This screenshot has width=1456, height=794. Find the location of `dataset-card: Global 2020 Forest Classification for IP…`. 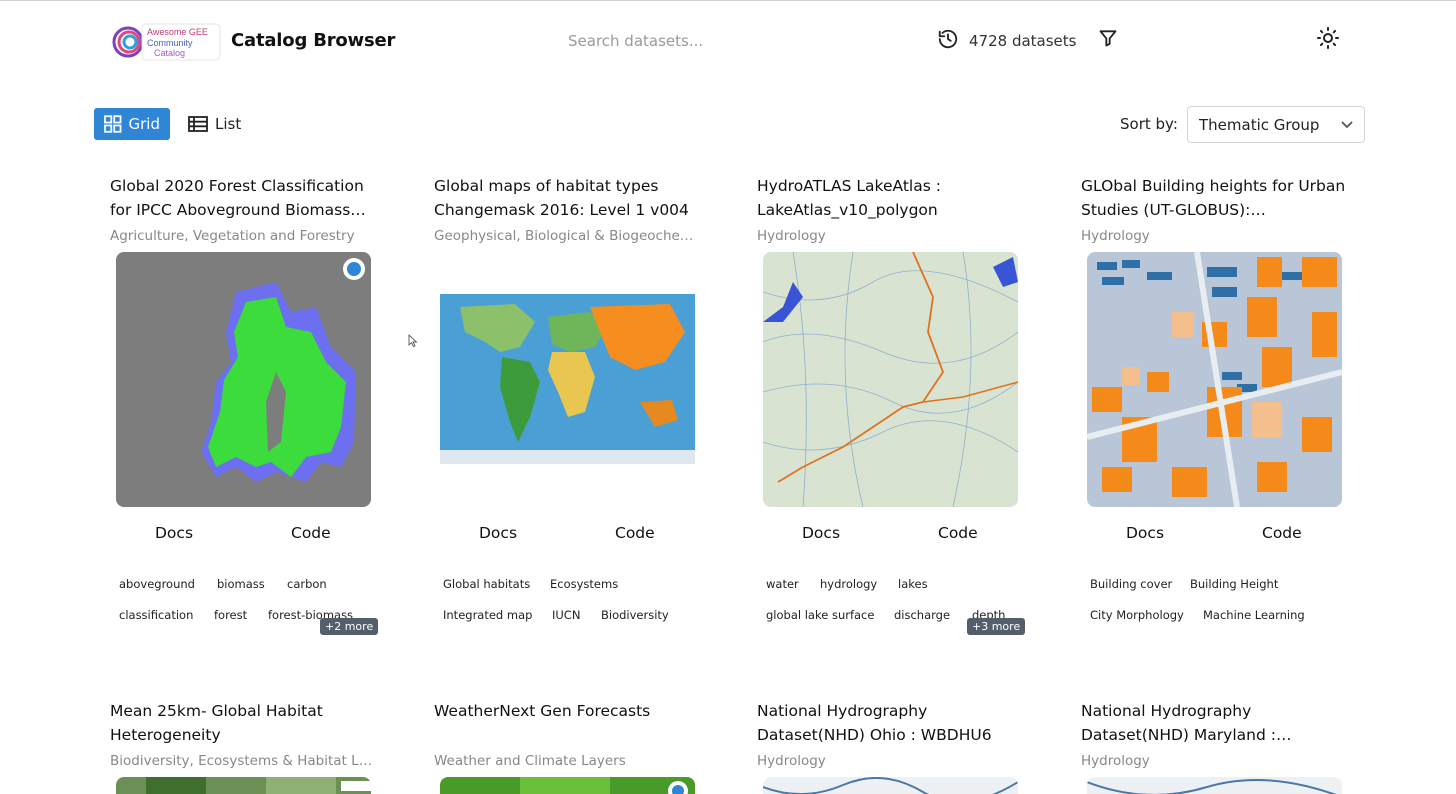

dataset-card: Global 2020 Forest Classification for IP… is located at coordinates (260, 409).